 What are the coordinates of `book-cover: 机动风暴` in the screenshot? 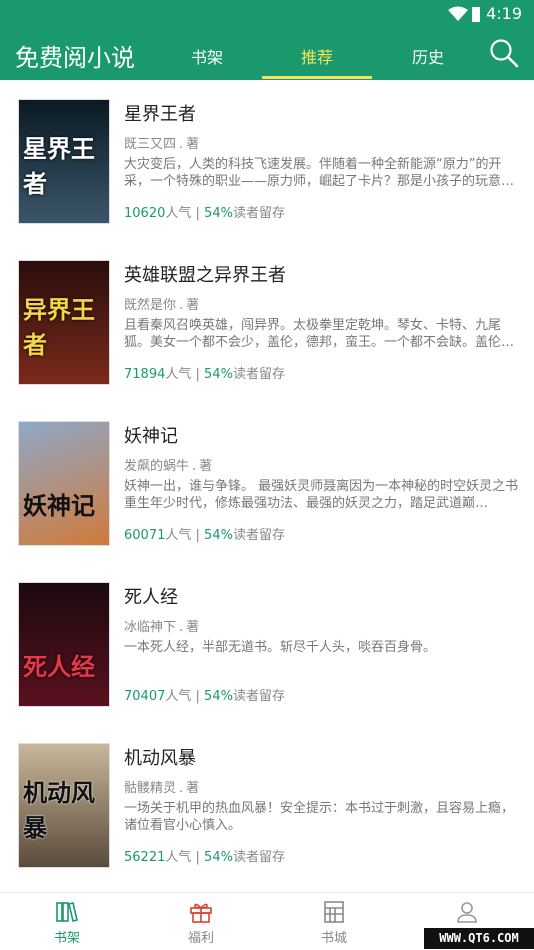 It's located at (64, 805).